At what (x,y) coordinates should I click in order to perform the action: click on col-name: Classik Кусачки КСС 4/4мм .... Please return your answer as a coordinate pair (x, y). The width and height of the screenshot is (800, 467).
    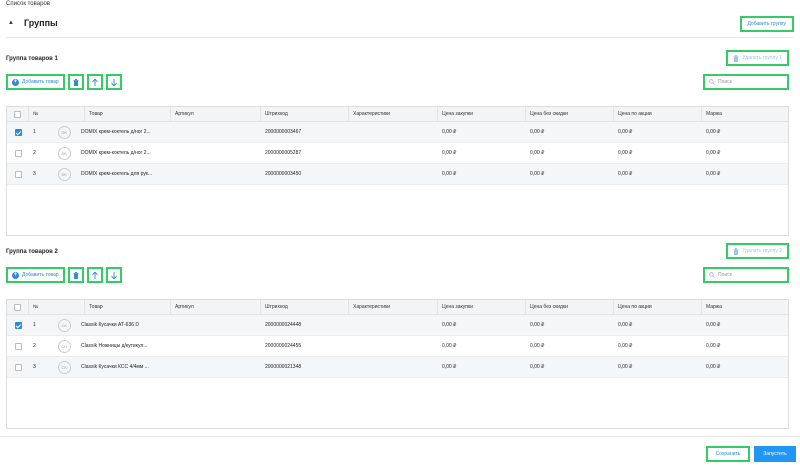
    Looking at the image, I should click on (121, 367).